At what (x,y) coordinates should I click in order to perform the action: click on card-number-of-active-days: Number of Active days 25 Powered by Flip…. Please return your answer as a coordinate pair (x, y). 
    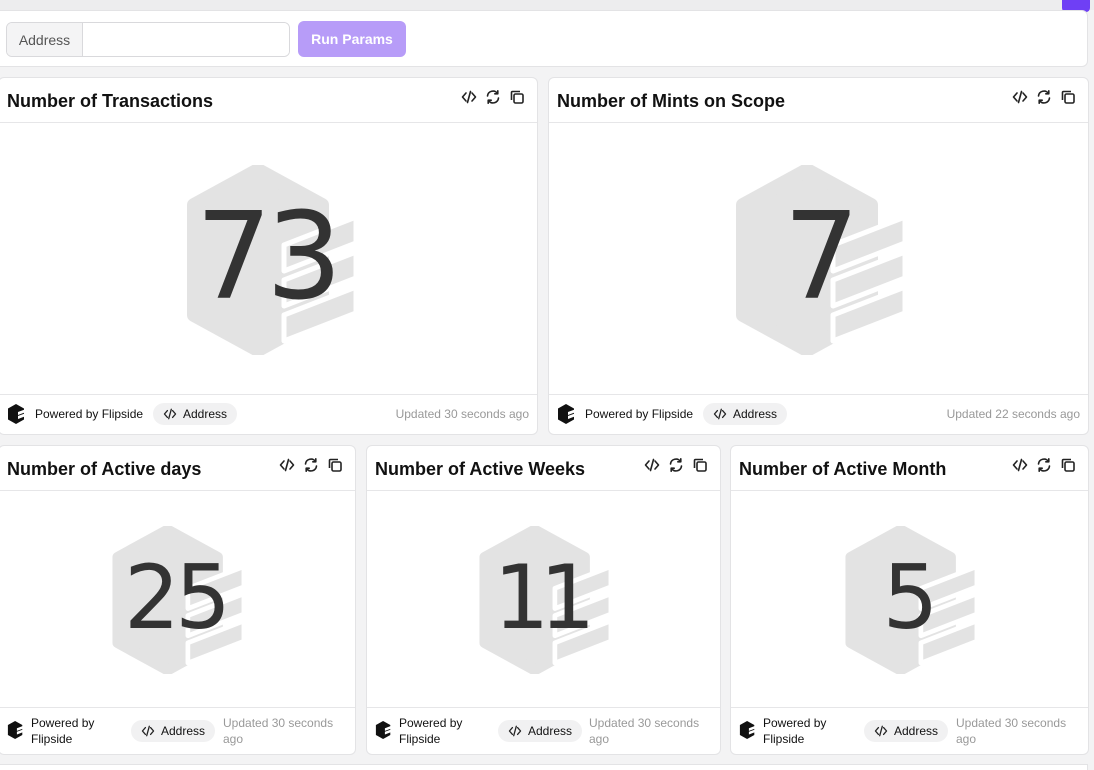
    Looking at the image, I should click on (178, 600).